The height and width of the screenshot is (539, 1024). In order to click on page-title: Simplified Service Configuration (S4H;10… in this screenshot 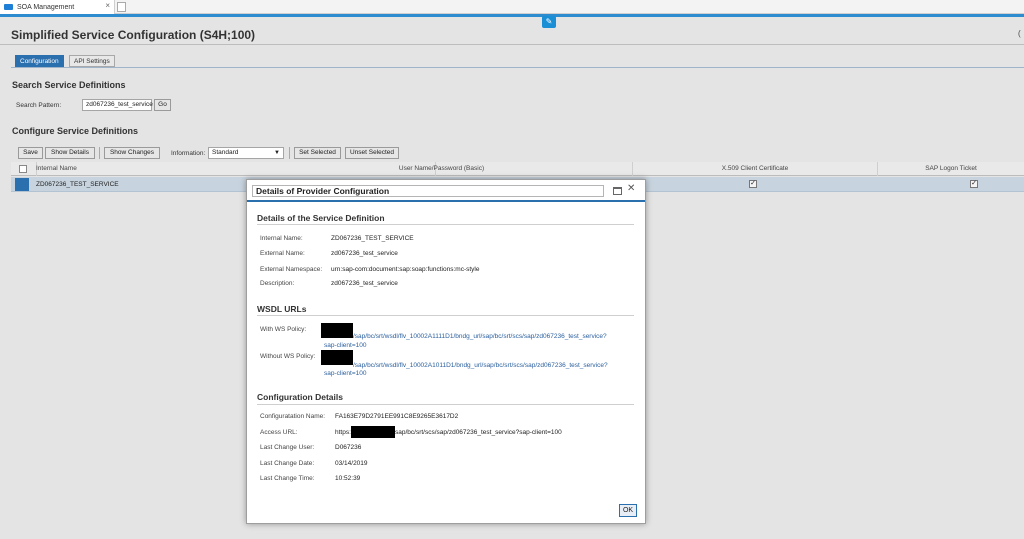, I will do `click(133, 35)`.